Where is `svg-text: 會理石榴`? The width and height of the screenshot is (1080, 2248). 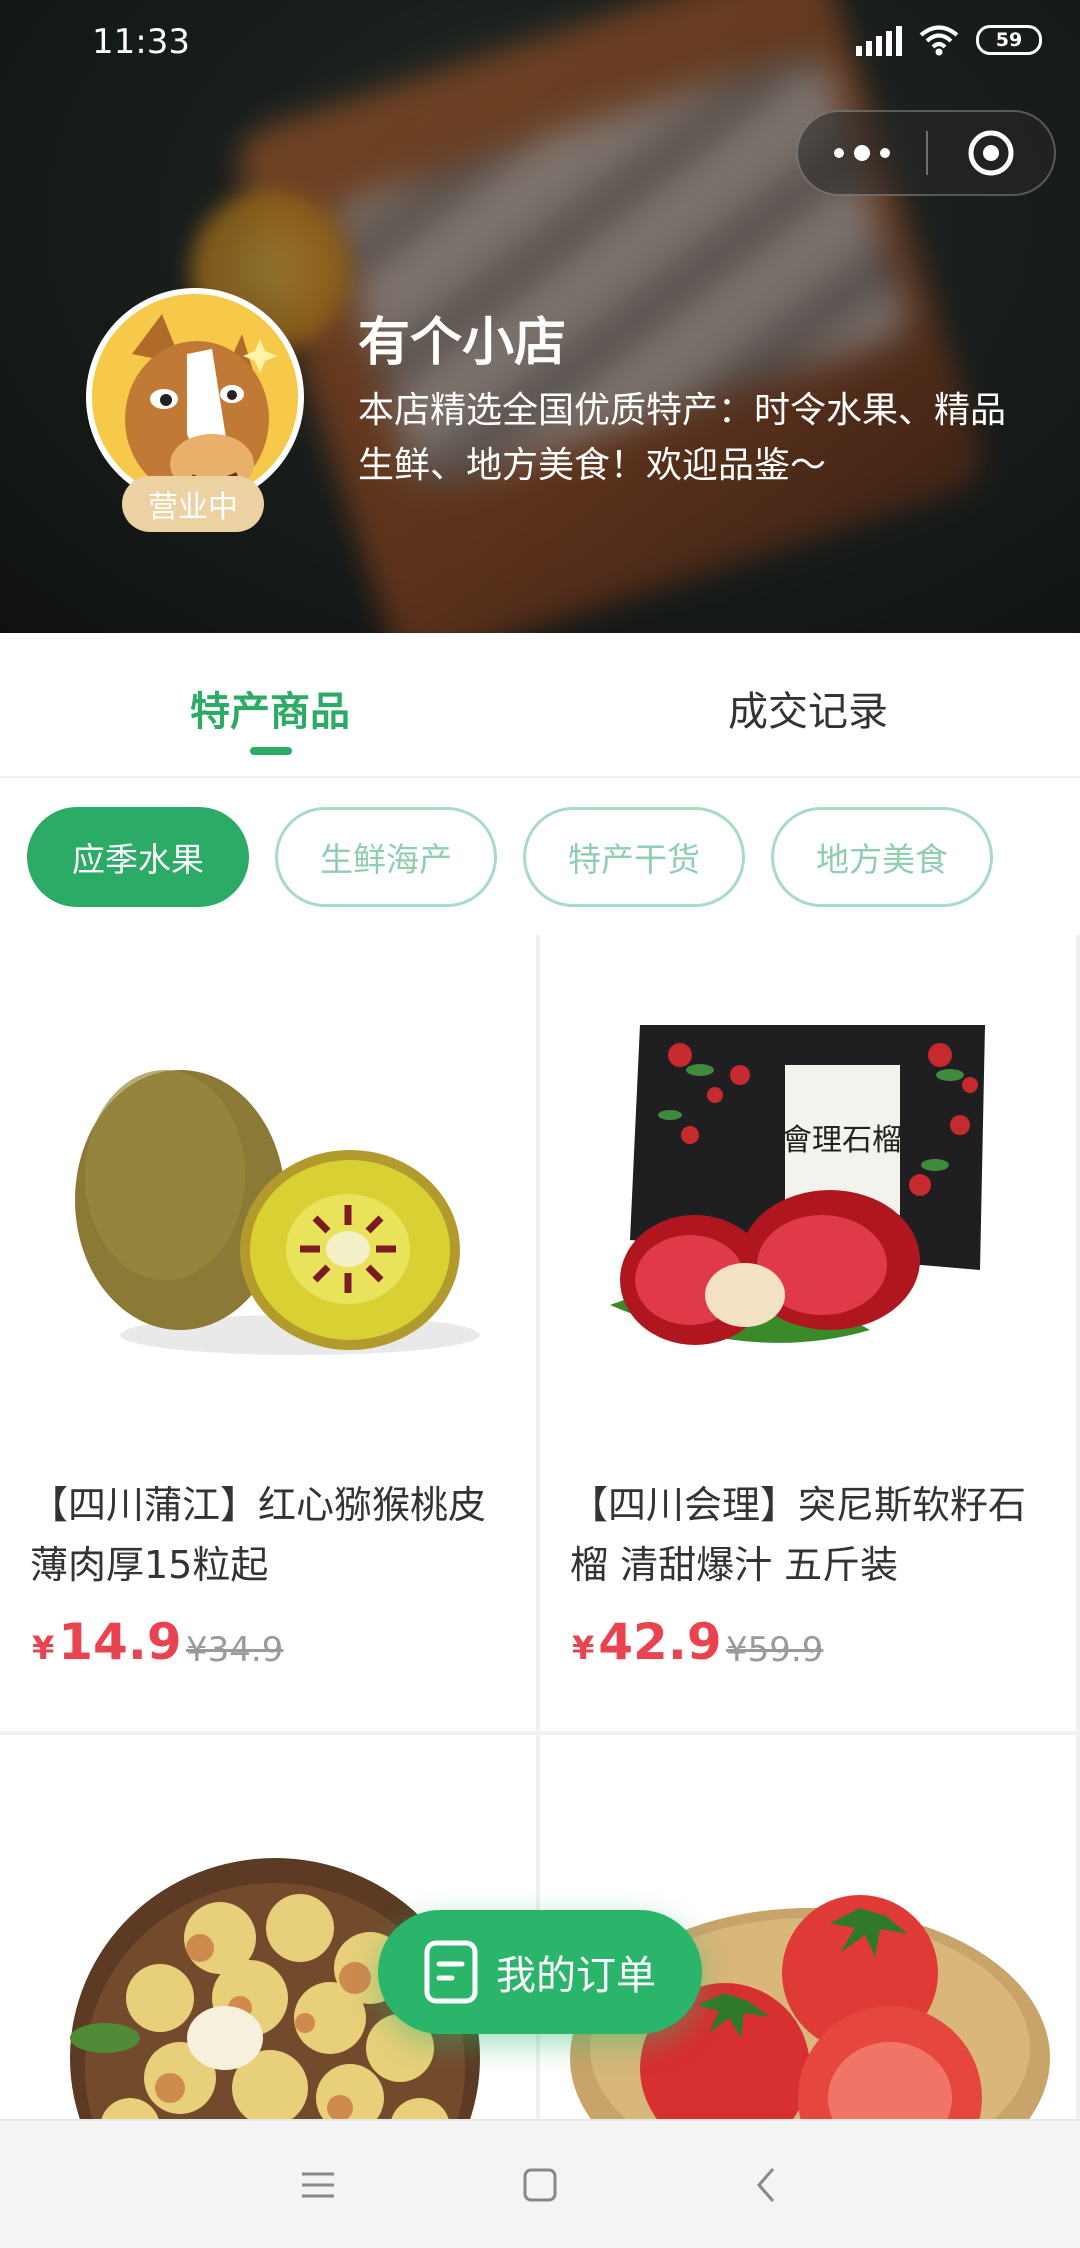 svg-text: 會理石榴 is located at coordinates (842, 1140).